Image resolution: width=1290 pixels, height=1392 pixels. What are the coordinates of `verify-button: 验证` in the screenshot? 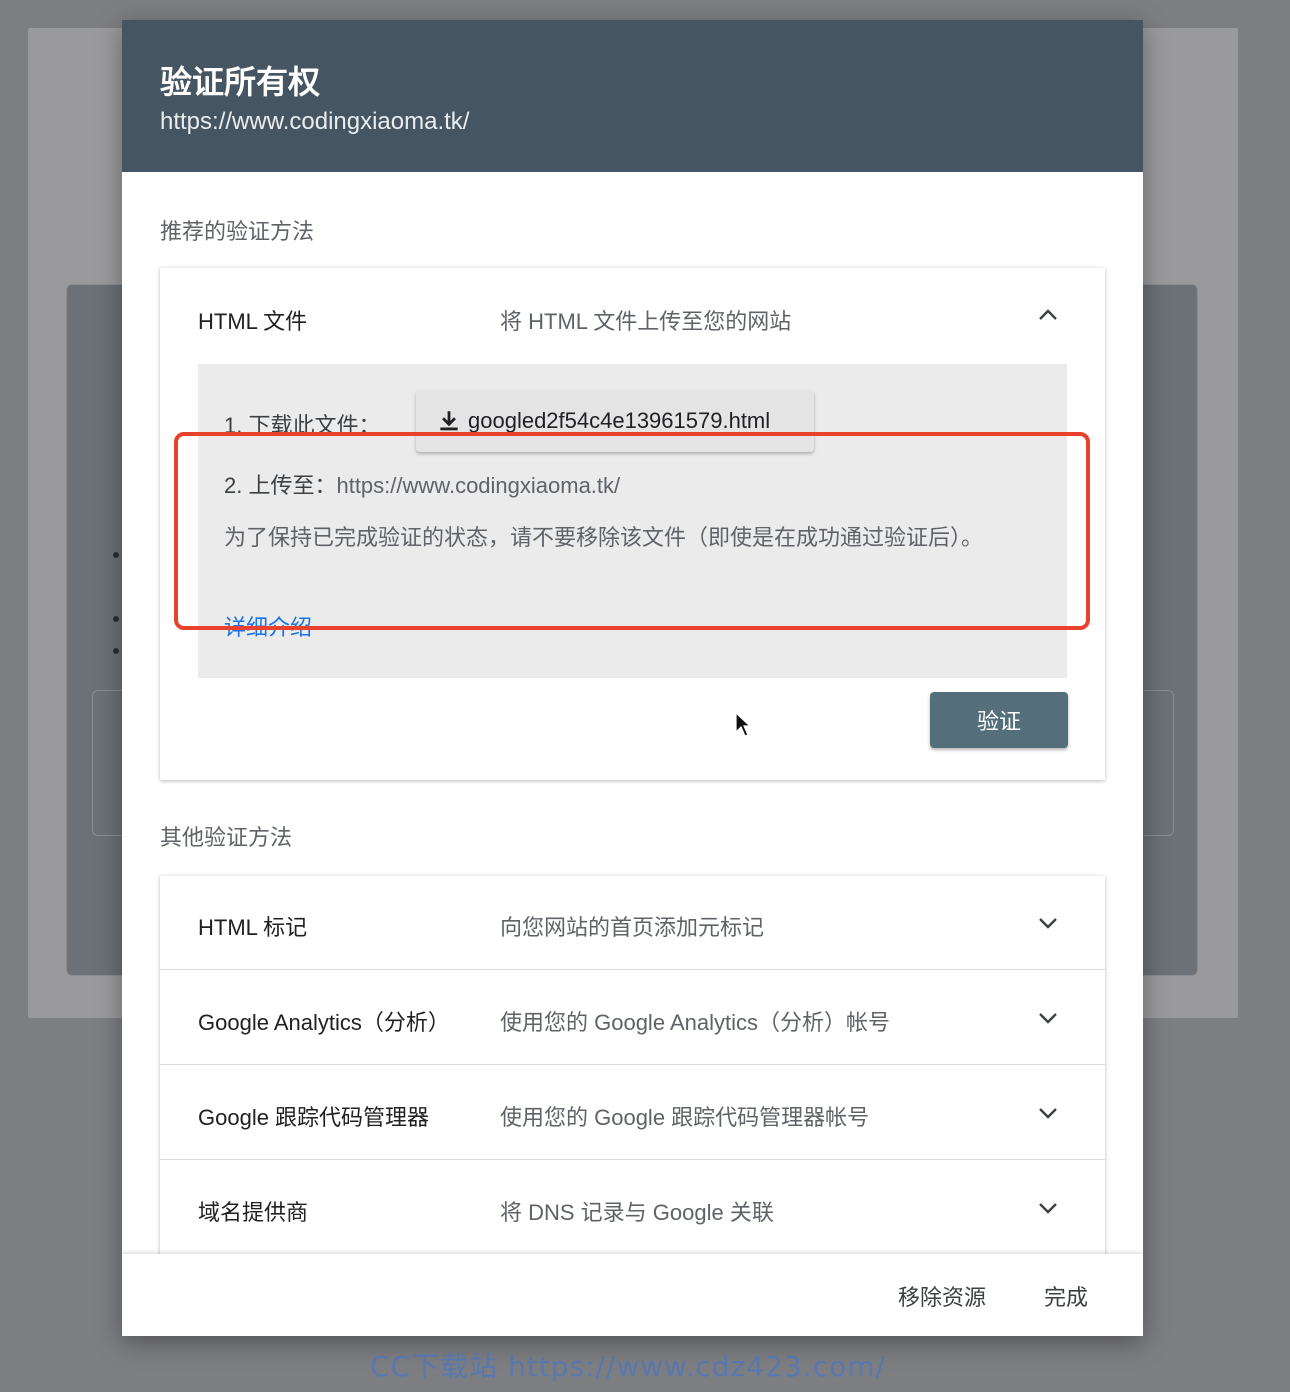 It's located at (999, 720).